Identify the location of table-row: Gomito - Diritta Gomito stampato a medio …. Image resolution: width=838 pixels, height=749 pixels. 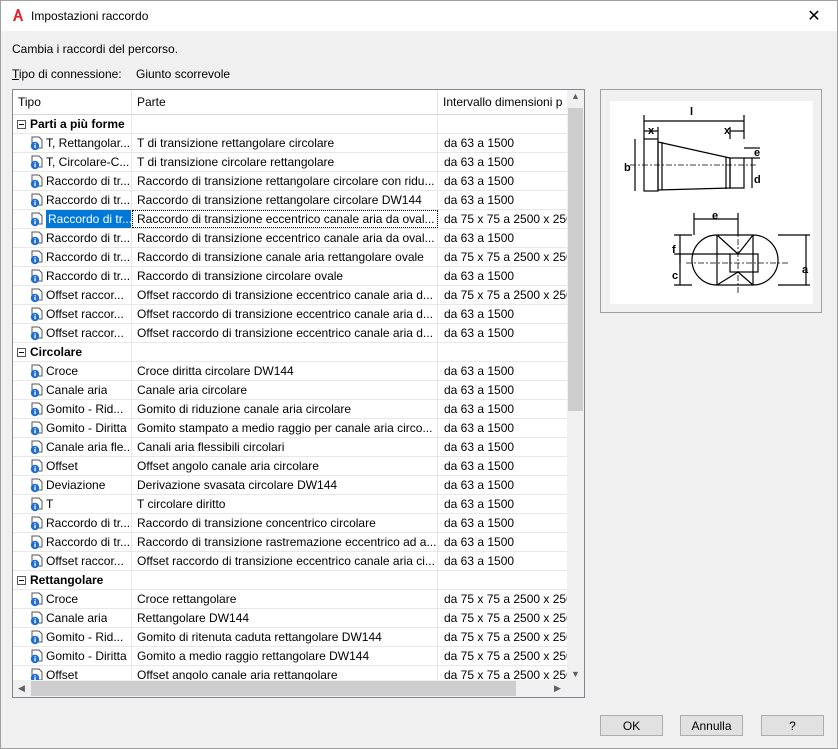
(290, 428).